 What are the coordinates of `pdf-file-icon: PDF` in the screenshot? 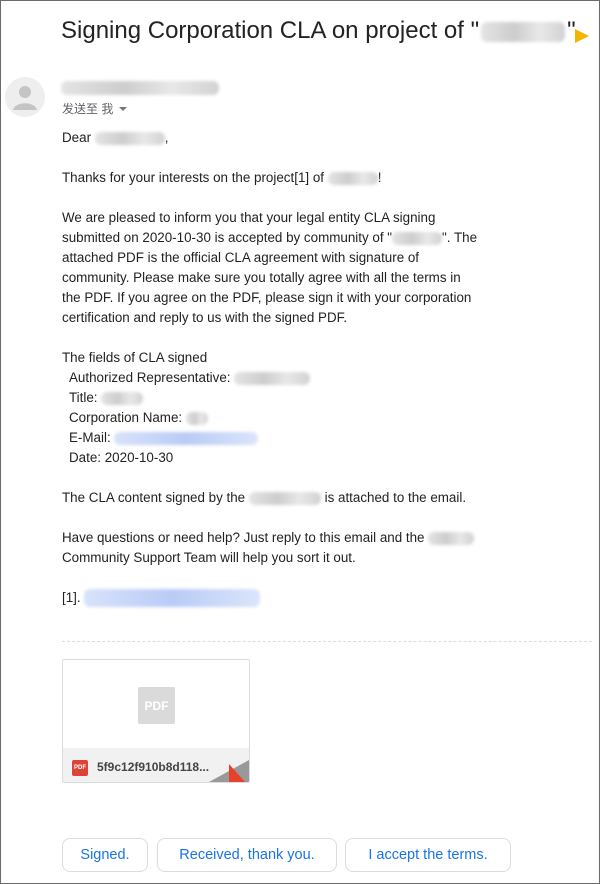 It's located at (156, 705).